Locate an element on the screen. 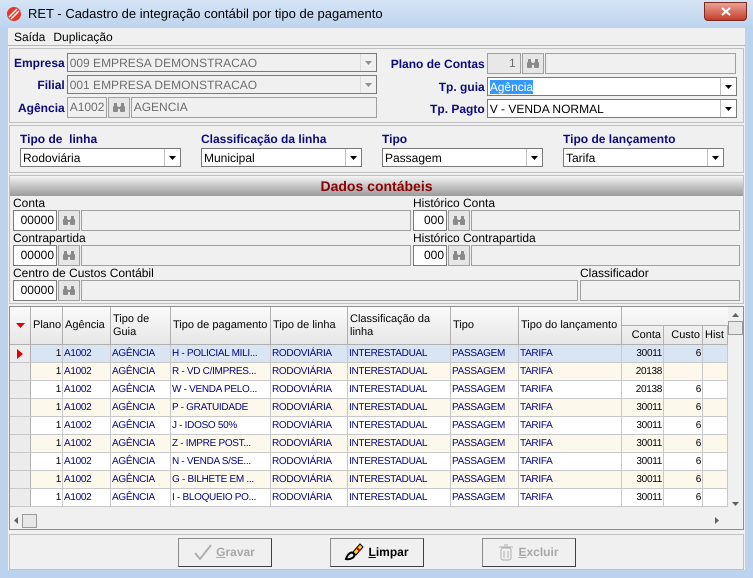 This screenshot has width=753, height=578. table-row: 1 A1002 AGÊNCIA Z - IMPRE POST... RODOVIÁRIA INTERESTADUAL PASSAGEM TARIFA 30011 6 is located at coordinates (369, 444).